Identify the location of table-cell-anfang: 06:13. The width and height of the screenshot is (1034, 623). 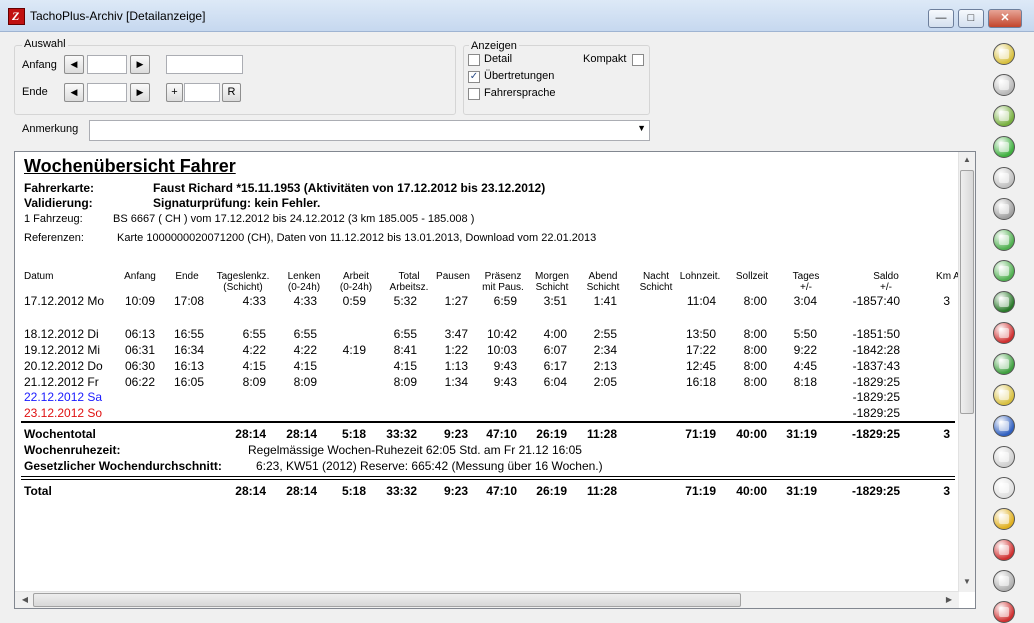
(139, 334).